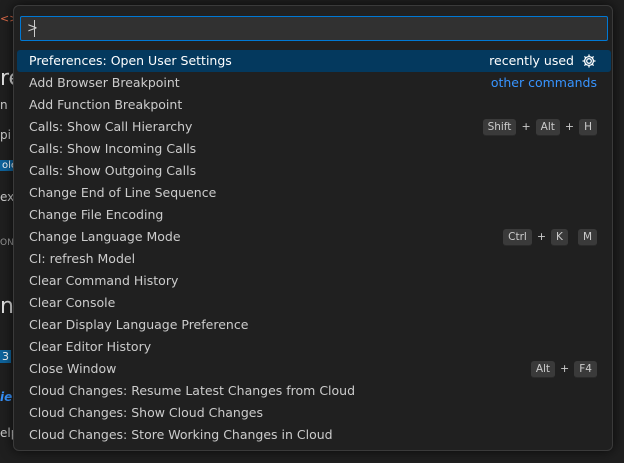  I want to click on command-label: Change File Encoding, so click(96, 214).